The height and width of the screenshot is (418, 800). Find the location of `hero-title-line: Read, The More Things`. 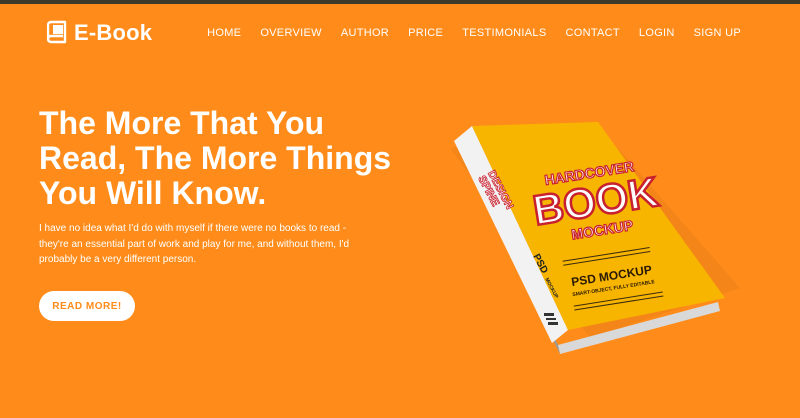

hero-title-line: Read, The More Things is located at coordinates (215, 158).